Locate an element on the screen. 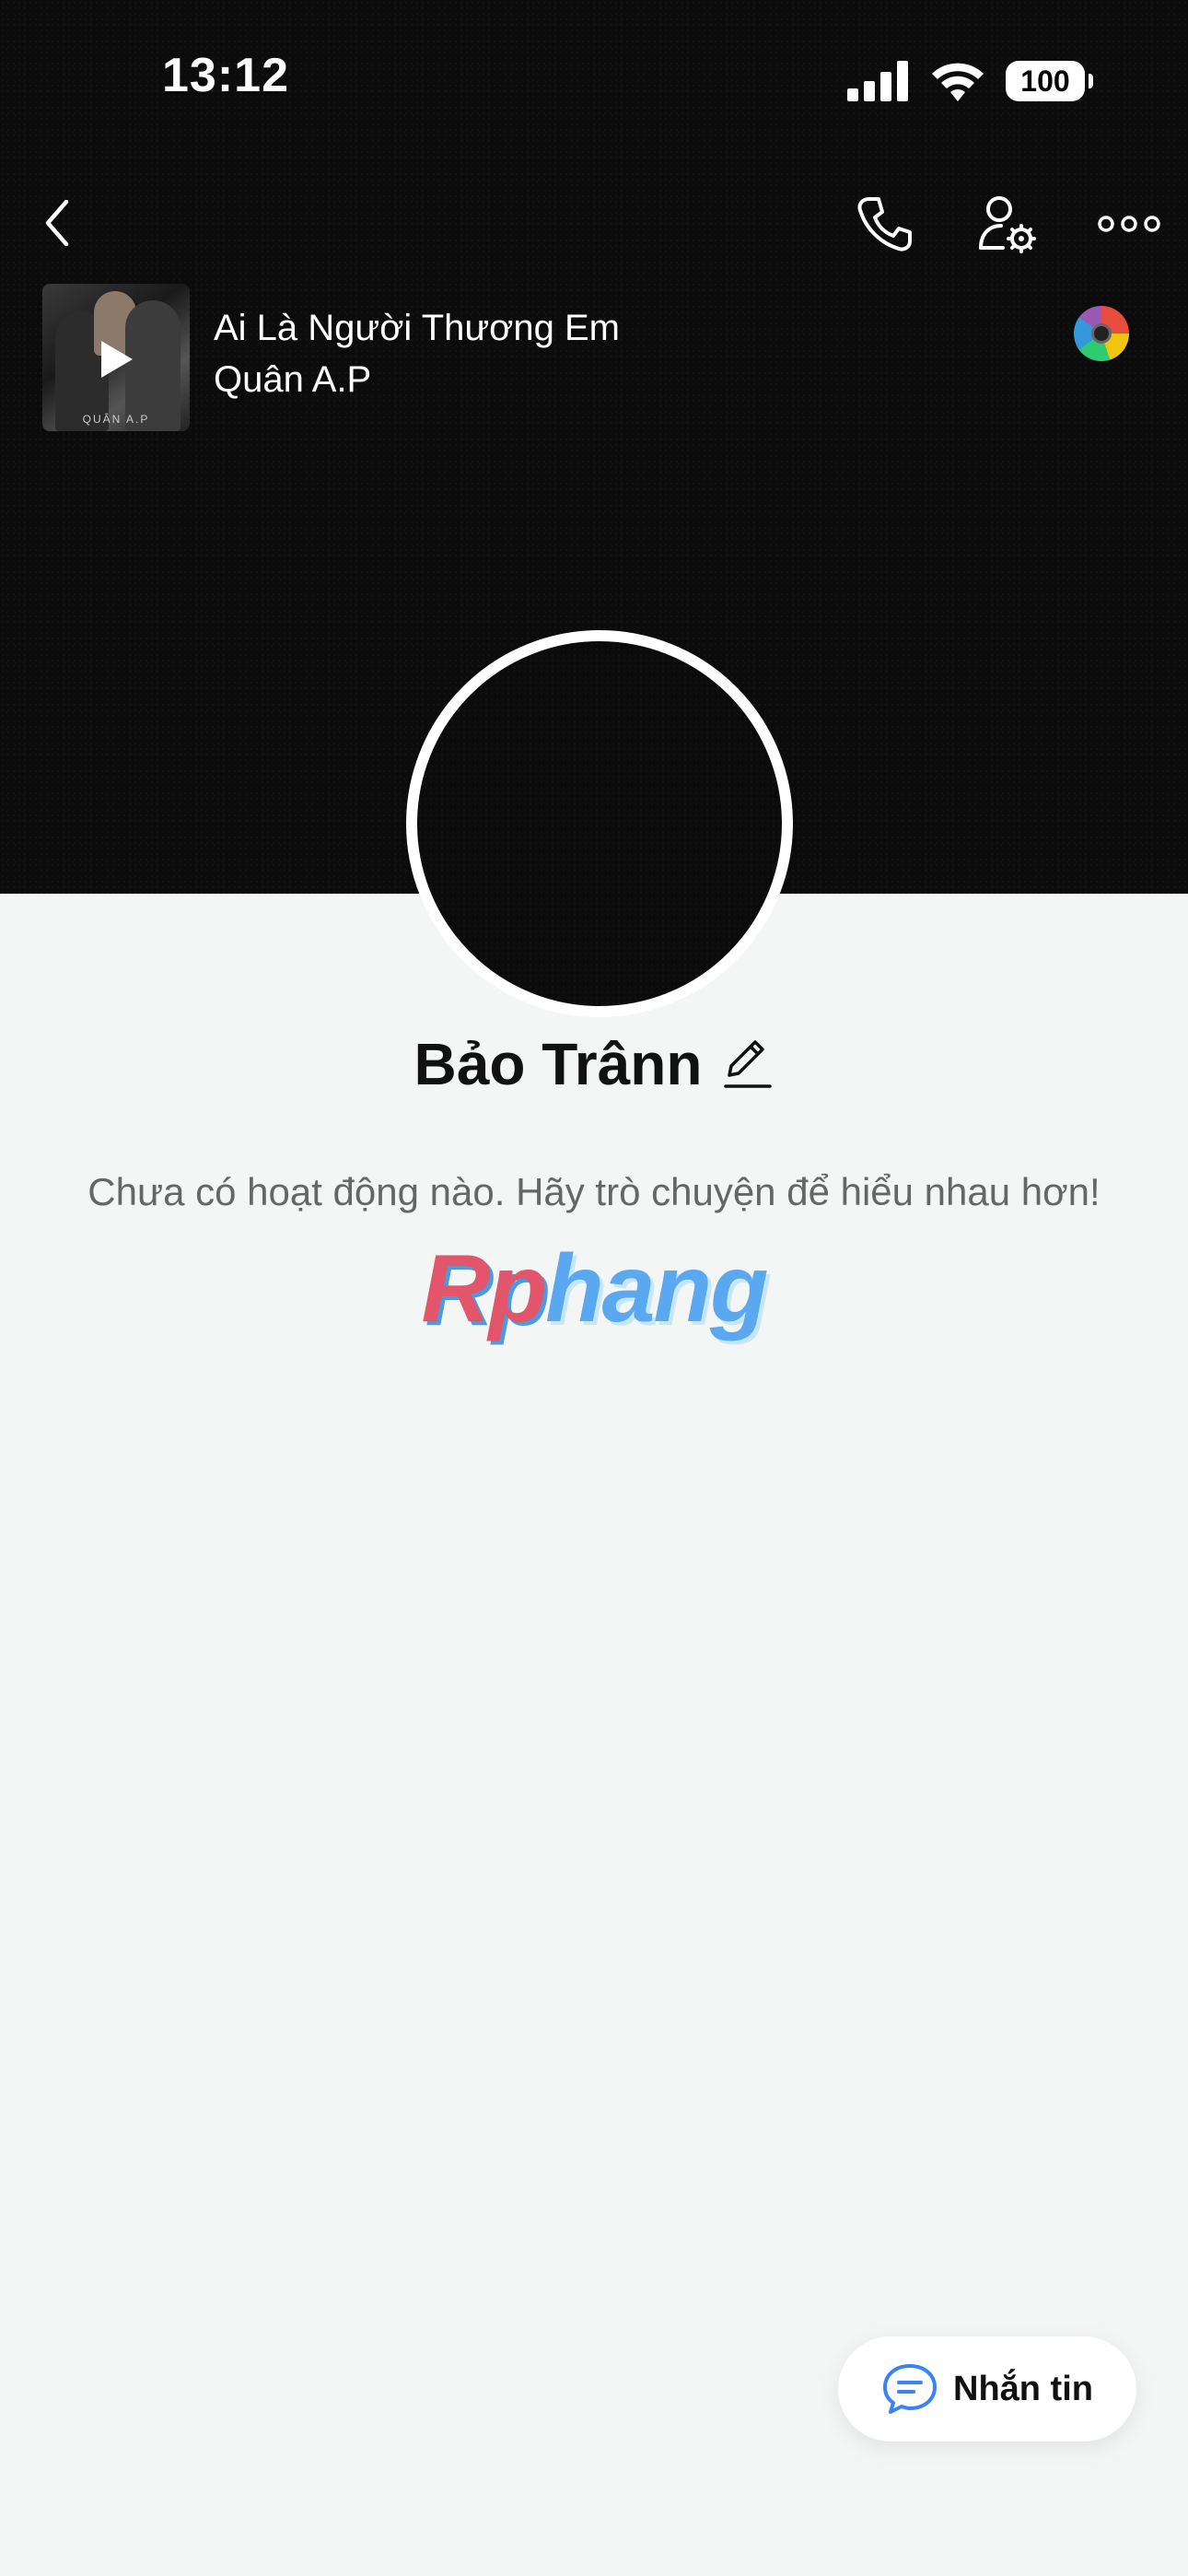  battery-indicator: 100 is located at coordinates (1049, 81).